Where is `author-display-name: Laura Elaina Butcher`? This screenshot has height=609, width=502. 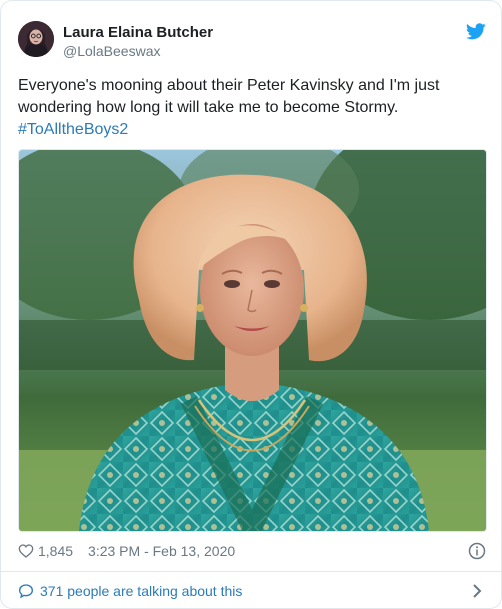 author-display-name: Laura Elaina Butcher is located at coordinates (138, 32).